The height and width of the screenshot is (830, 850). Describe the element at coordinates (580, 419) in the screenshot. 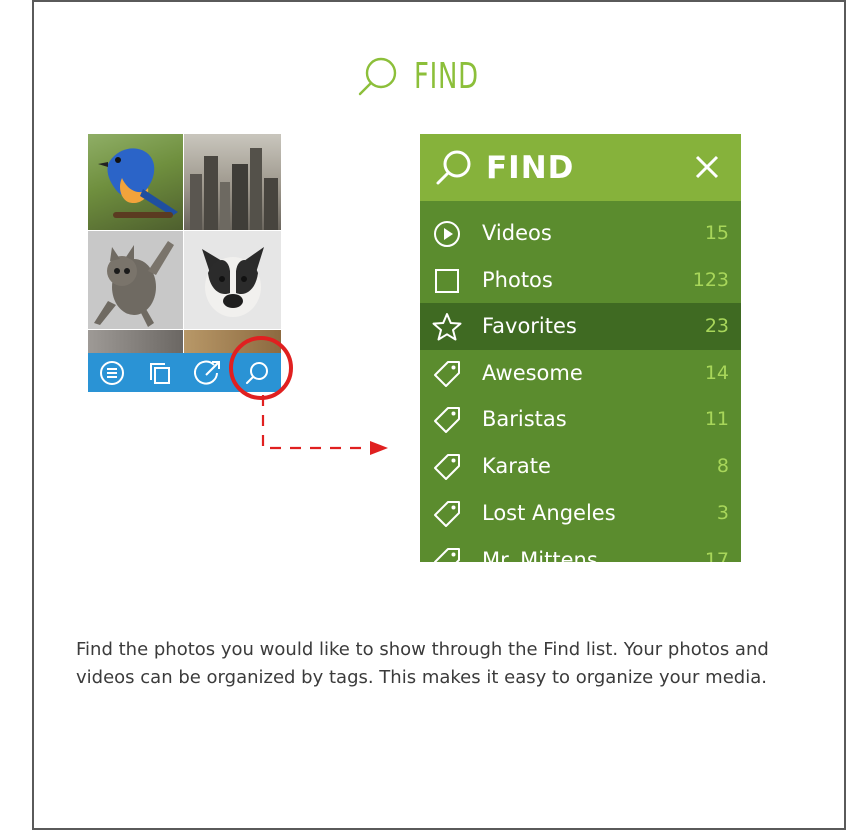

I see `find-list-item: Baristas 11` at that location.